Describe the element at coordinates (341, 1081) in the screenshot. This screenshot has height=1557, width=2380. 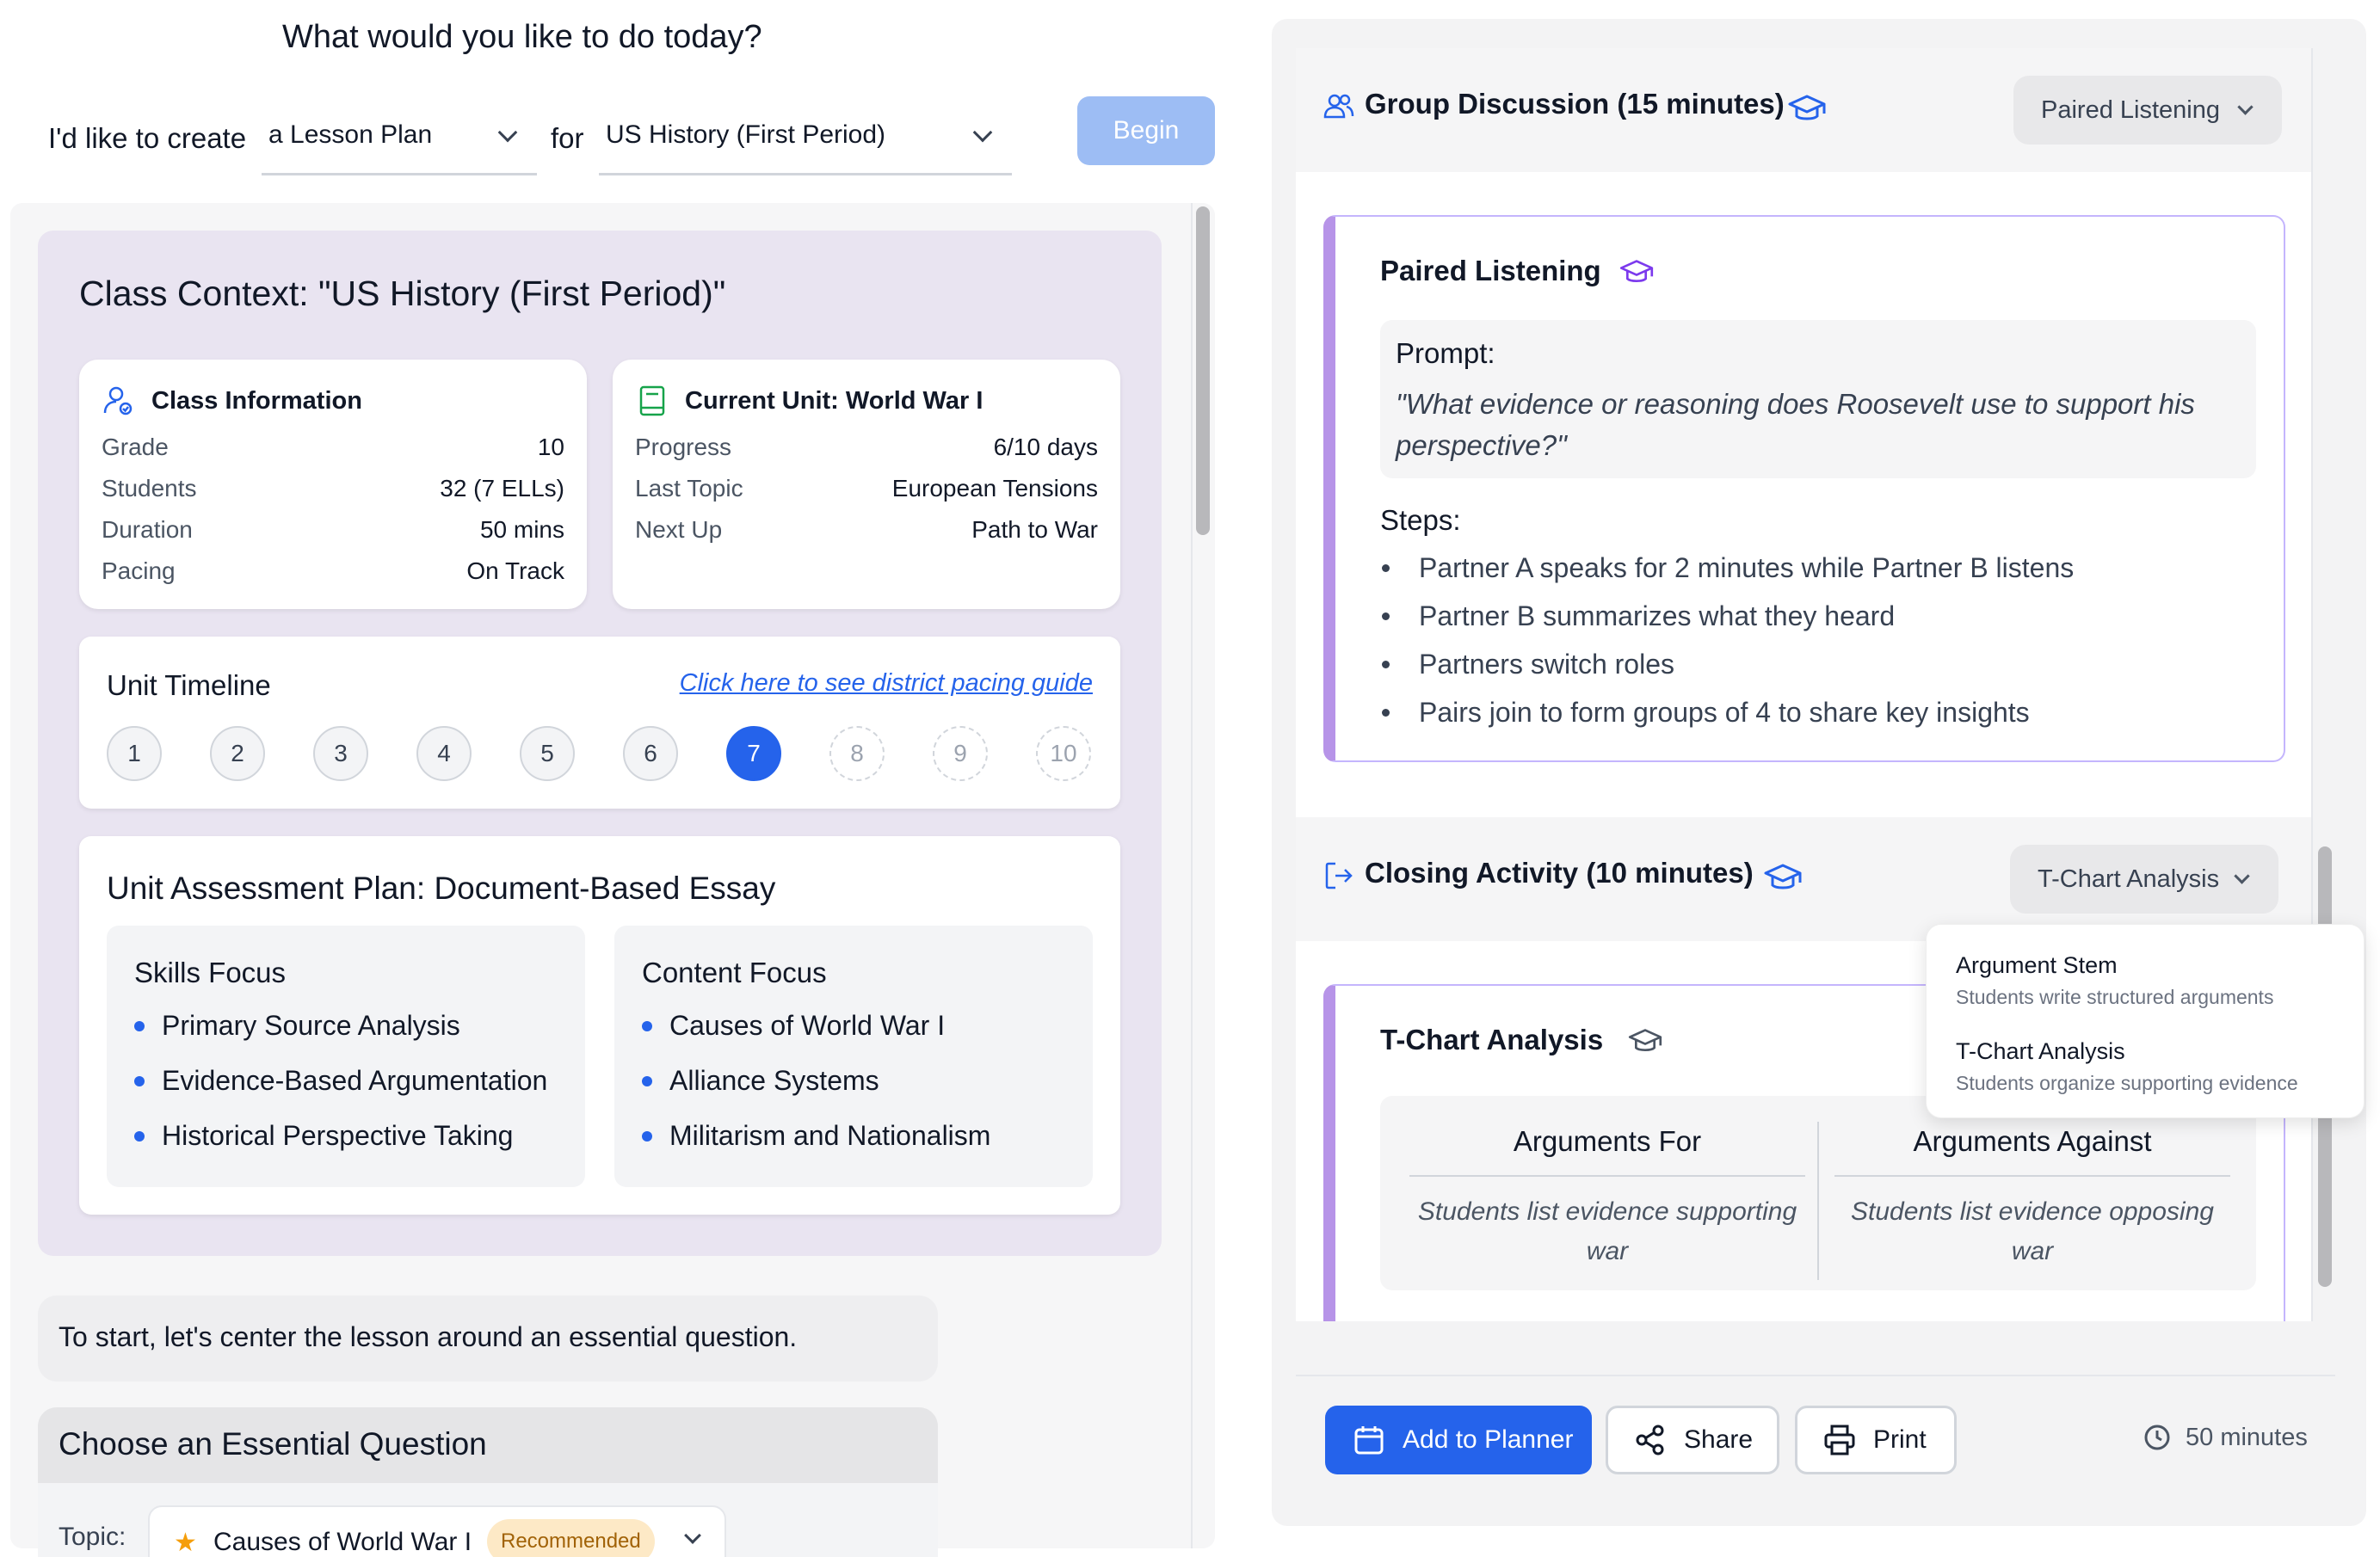
I see `skills-item: Evidence-Based Argumentation` at that location.